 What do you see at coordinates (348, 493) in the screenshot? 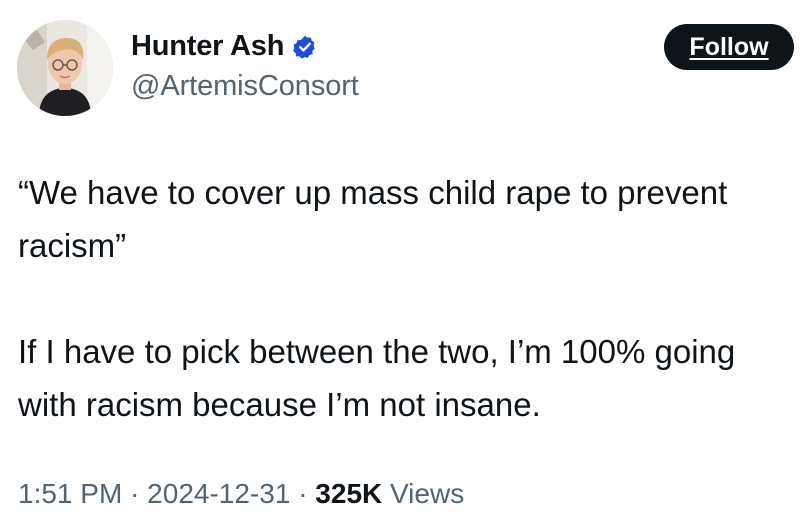
I see `views-count: 325K` at bounding box center [348, 493].